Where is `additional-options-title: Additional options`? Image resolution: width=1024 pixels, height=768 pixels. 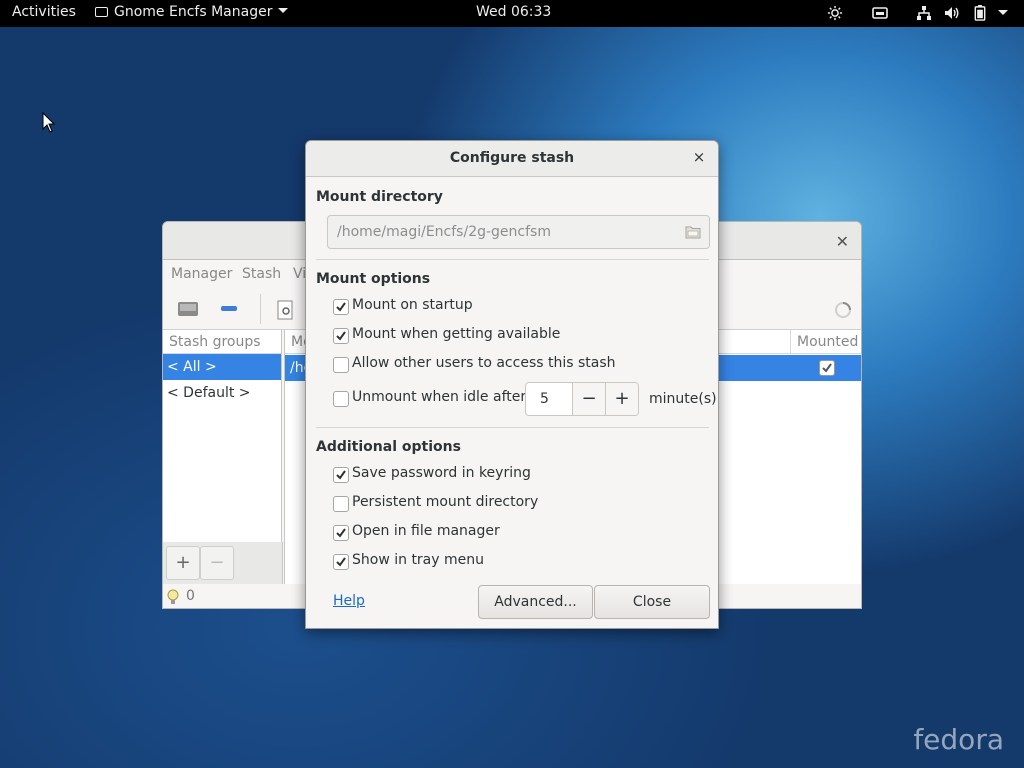
additional-options-title: Additional options is located at coordinates (388, 447).